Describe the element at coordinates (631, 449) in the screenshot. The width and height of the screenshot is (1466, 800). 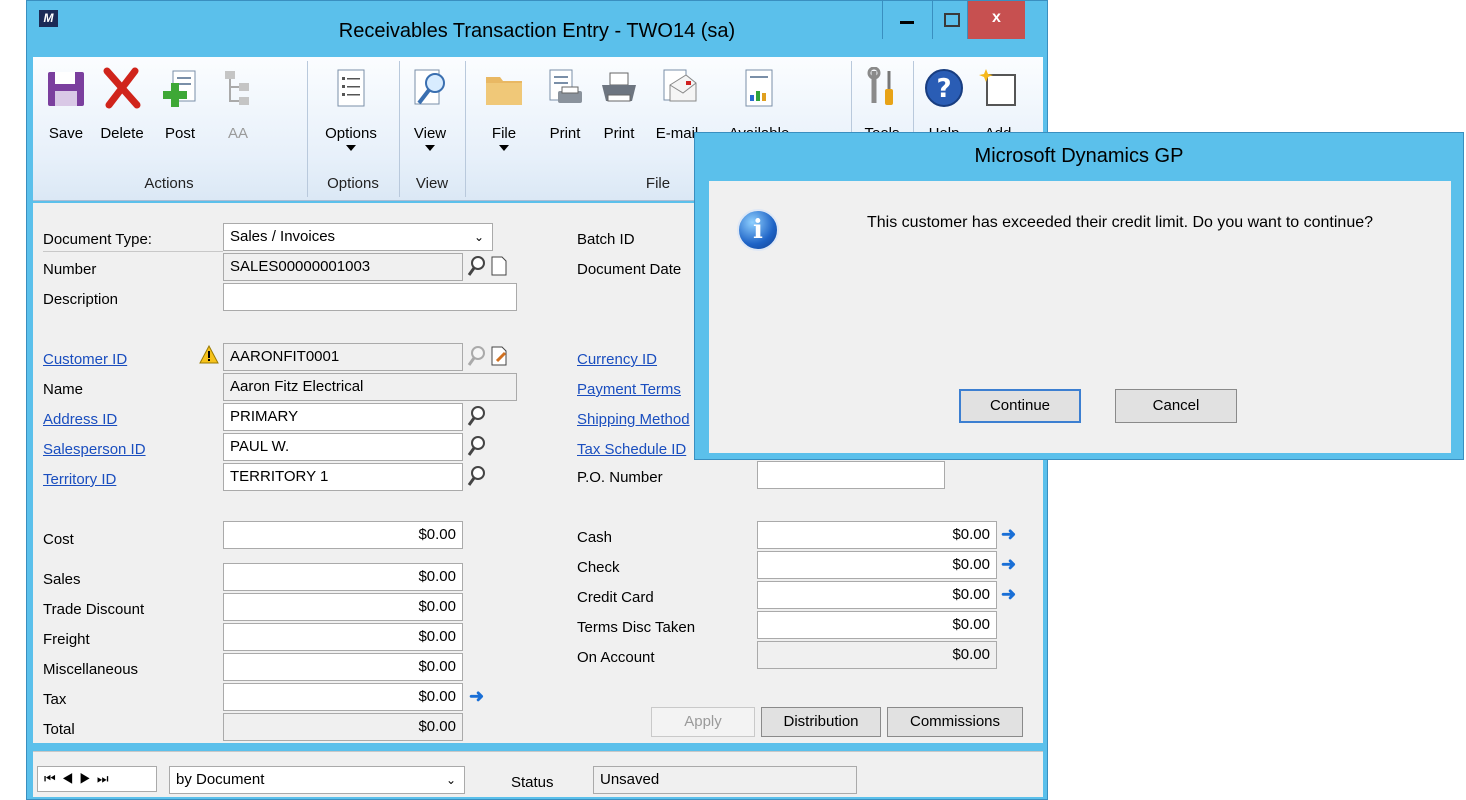
I see `tax-schedule-id-link: Tax Schedule ID` at that location.